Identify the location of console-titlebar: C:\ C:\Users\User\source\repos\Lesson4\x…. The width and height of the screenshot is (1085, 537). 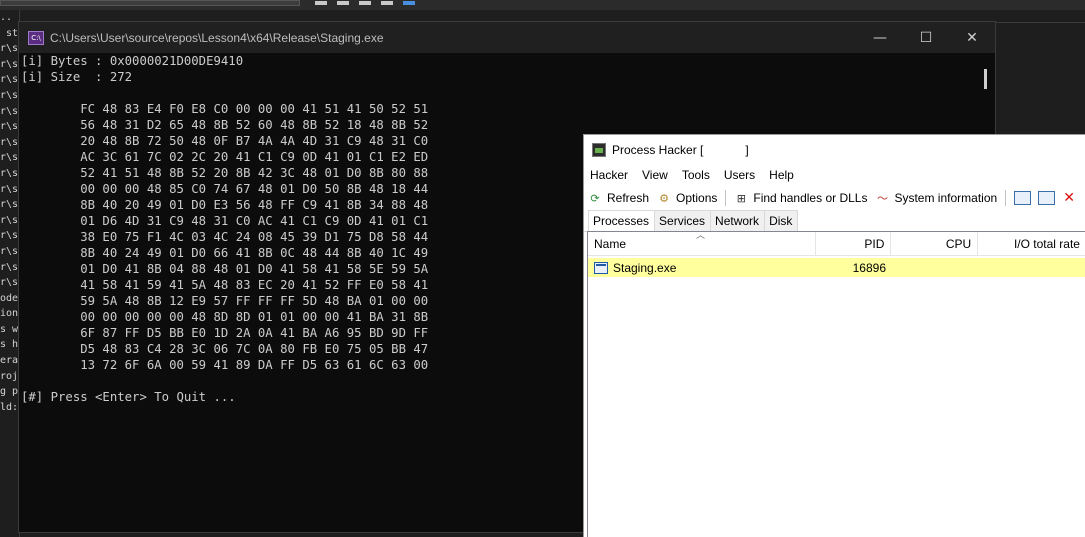
(507, 37).